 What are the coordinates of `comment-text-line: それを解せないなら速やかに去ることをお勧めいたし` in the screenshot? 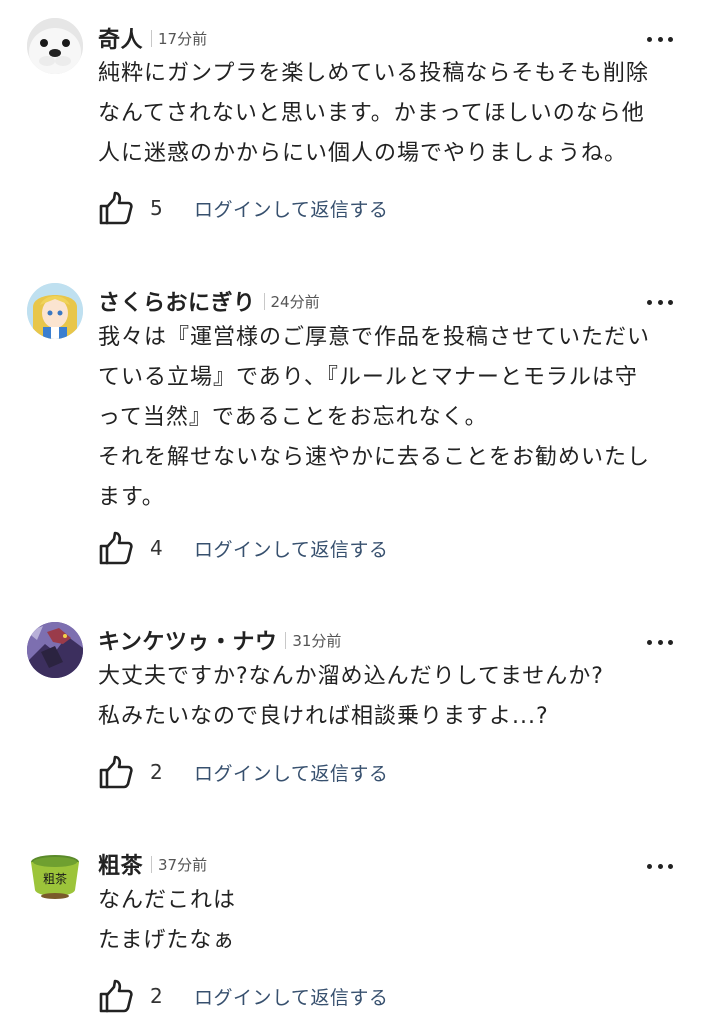 It's located at (374, 457).